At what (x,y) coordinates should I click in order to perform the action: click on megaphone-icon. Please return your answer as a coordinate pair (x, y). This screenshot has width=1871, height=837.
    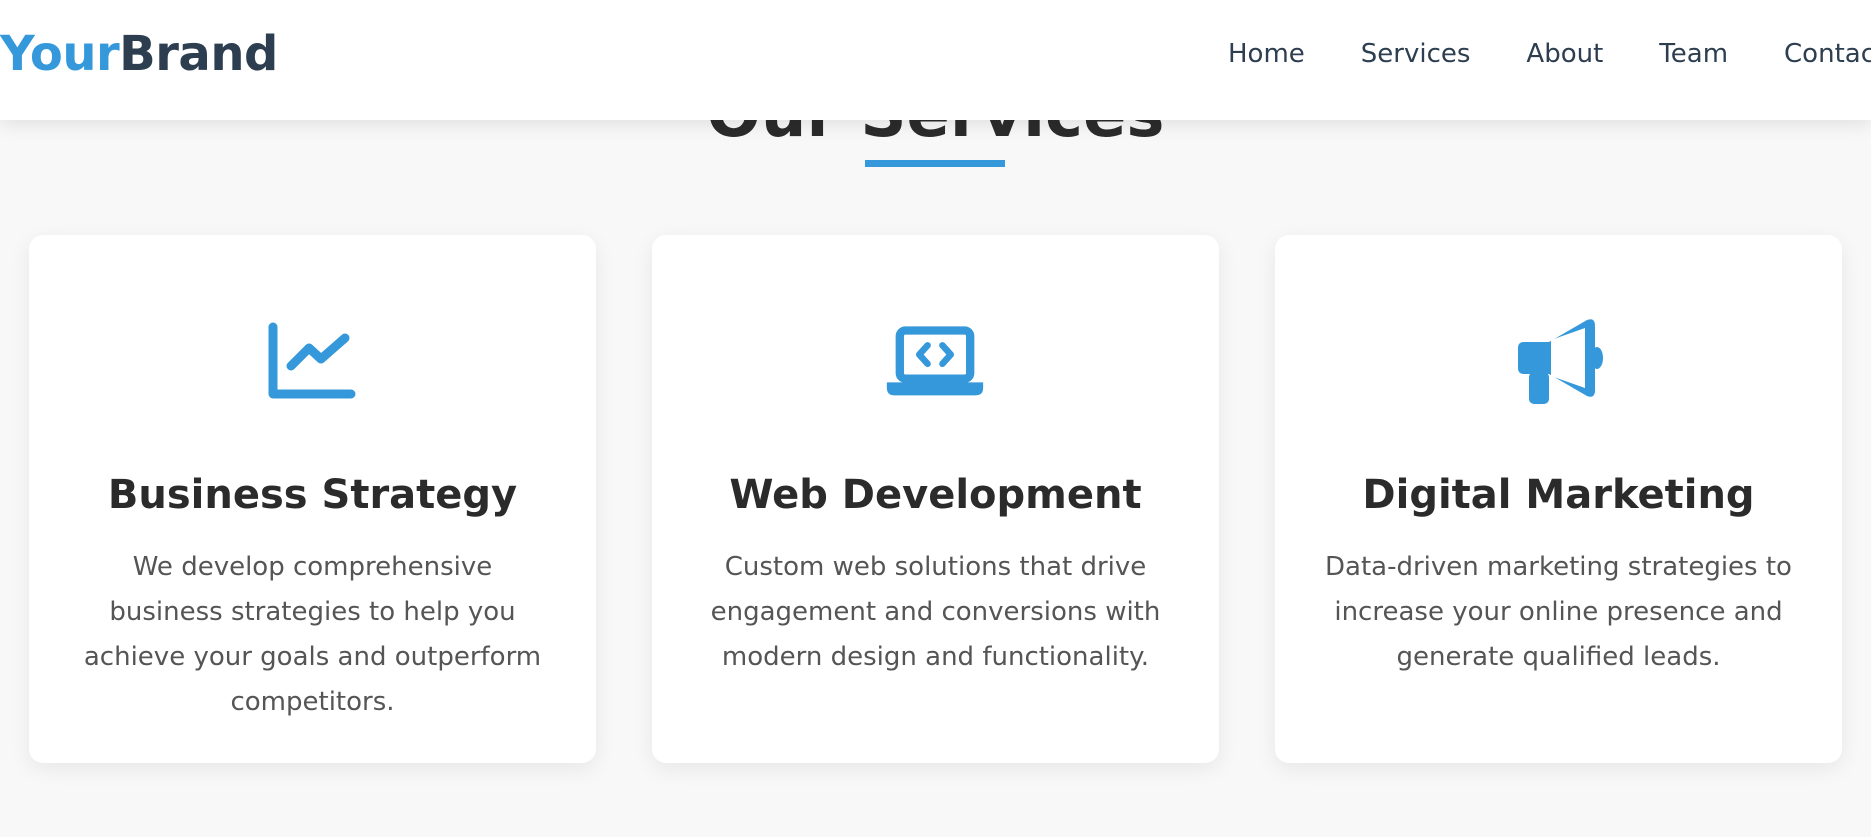
    Looking at the image, I should click on (1558, 362).